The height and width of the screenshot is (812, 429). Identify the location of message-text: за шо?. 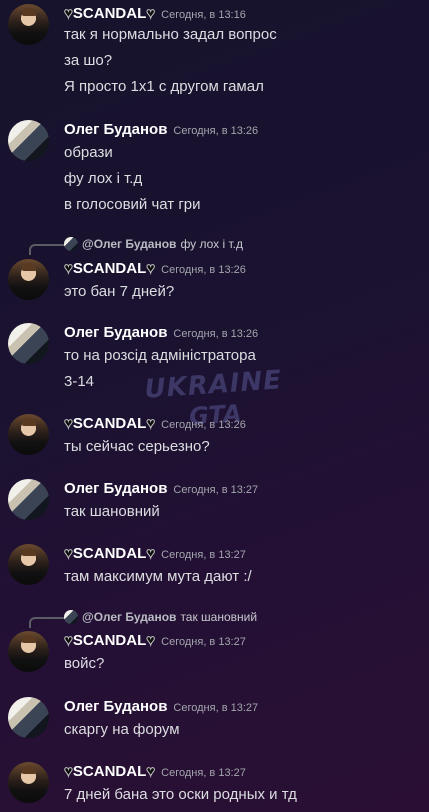
(88, 60).